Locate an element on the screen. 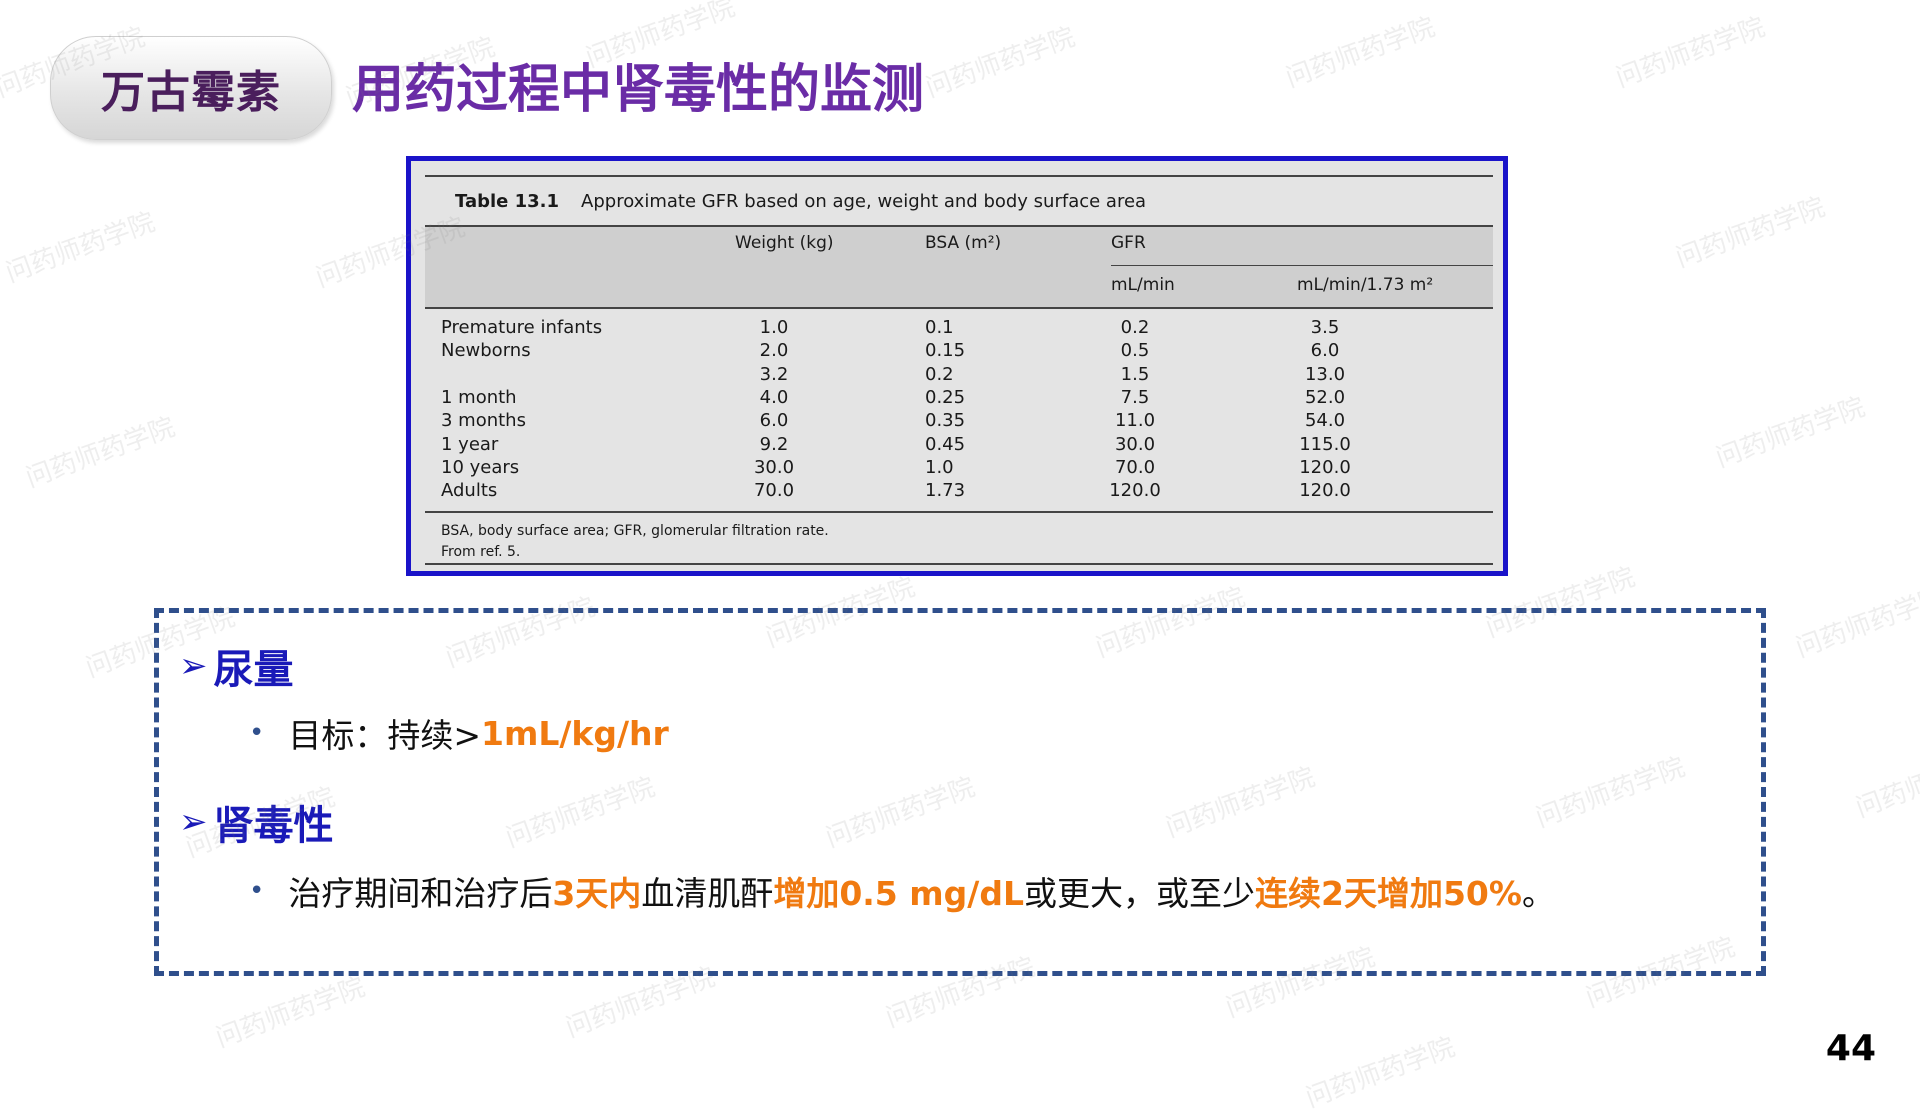  col-subheader-mlmin: mL/min is located at coordinates (1143, 285).